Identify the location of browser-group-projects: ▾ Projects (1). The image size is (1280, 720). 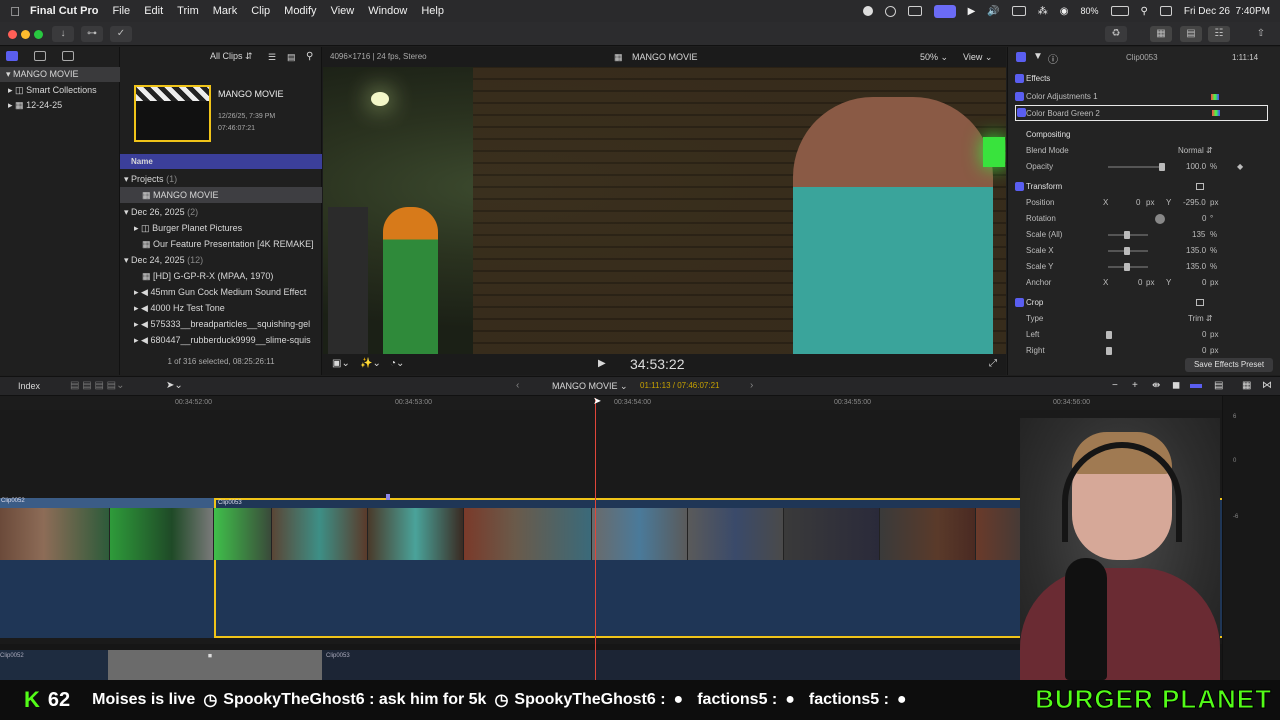
(221, 179).